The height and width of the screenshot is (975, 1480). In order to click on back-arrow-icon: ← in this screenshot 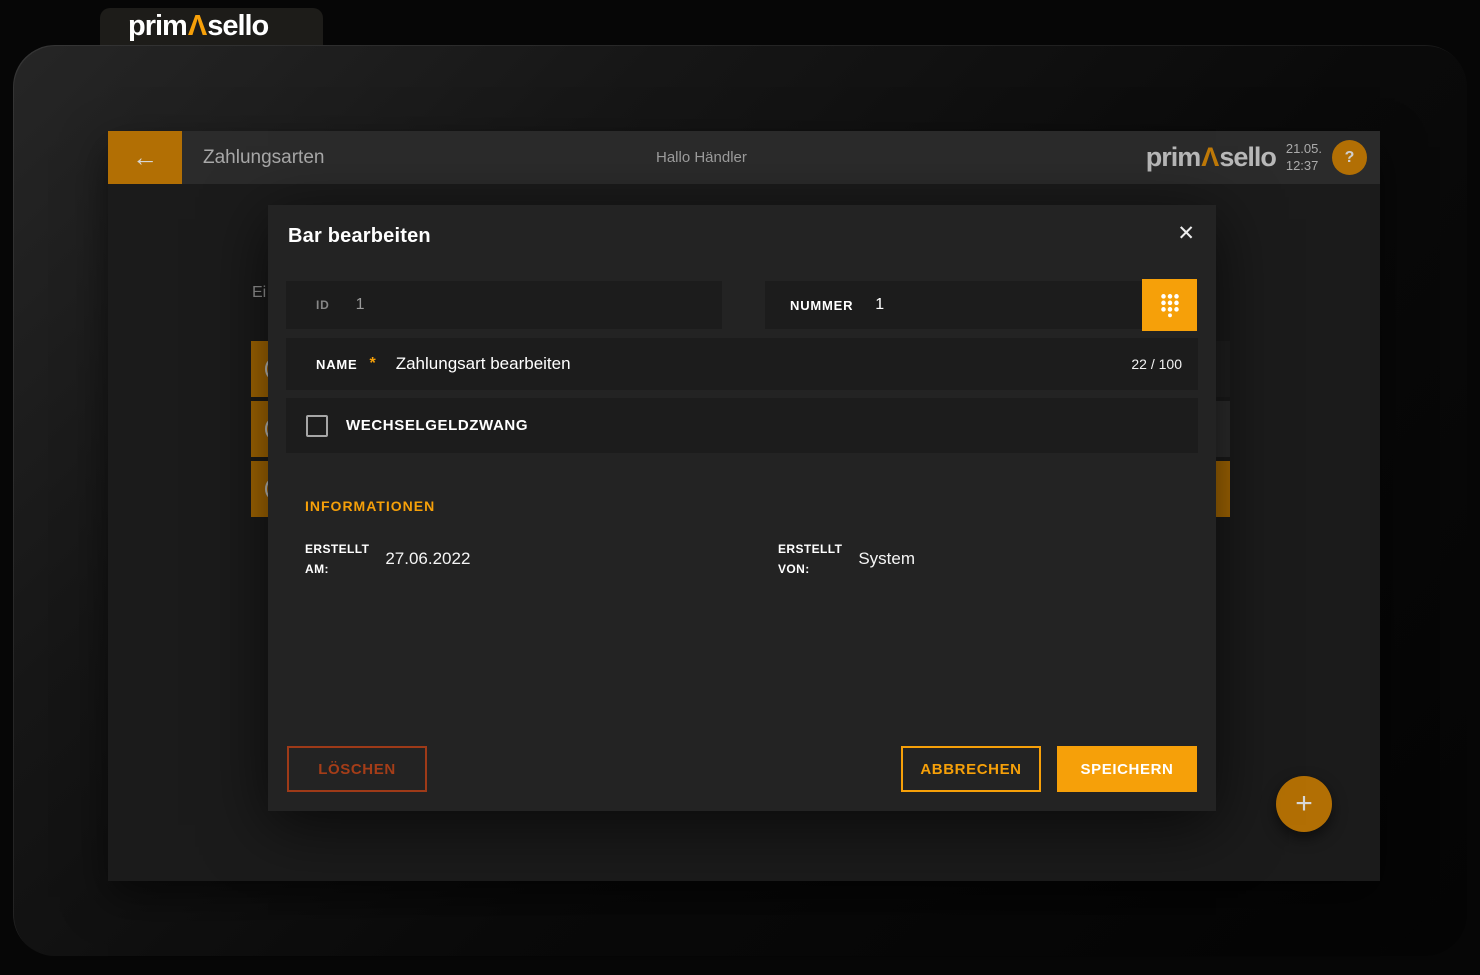, I will do `click(145, 157)`.